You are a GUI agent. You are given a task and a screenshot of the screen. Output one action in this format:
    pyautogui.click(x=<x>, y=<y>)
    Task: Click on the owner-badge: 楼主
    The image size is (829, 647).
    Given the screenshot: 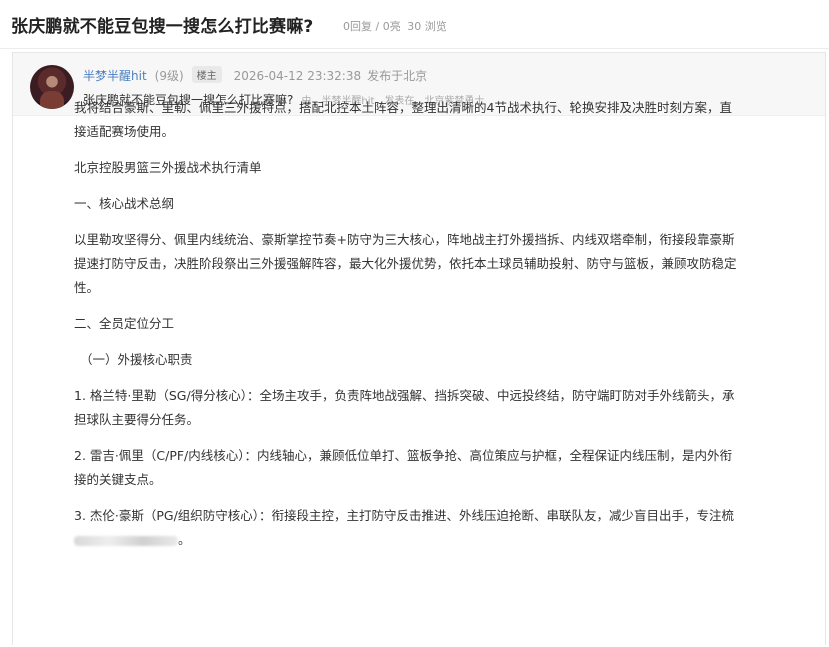 What is the action you would take?
    pyautogui.click(x=206, y=74)
    